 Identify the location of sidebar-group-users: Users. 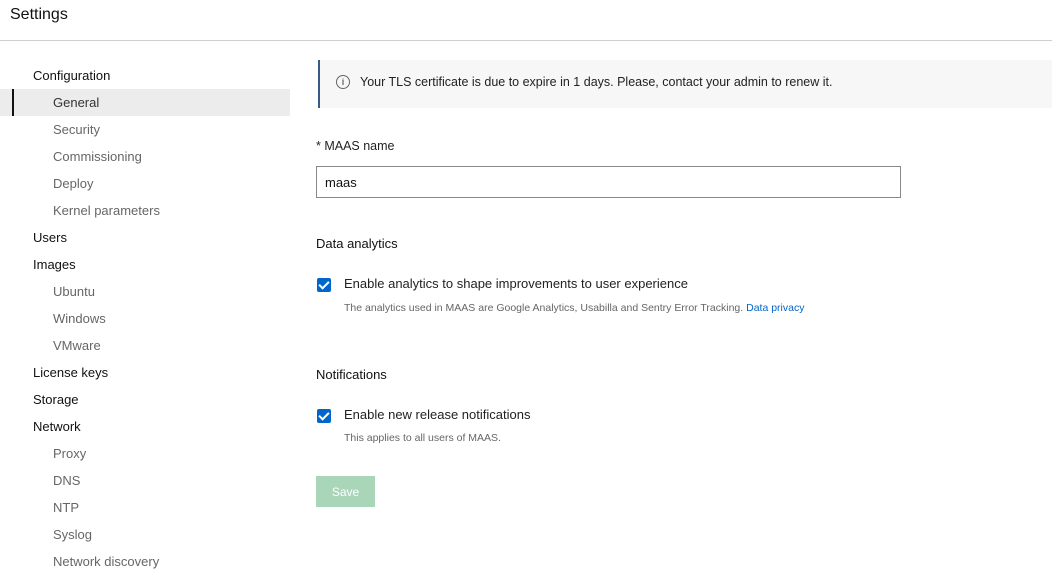
(150, 237).